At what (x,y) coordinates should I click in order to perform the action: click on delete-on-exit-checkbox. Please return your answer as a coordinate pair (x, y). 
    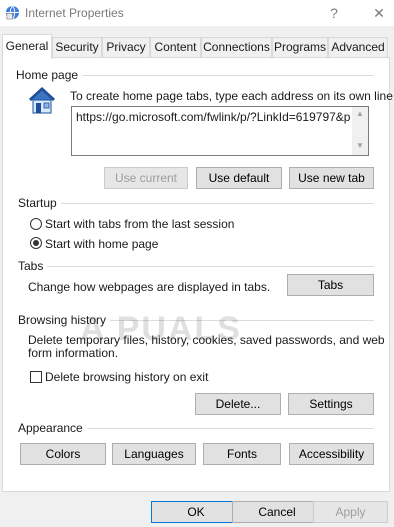
    Looking at the image, I should click on (36, 377).